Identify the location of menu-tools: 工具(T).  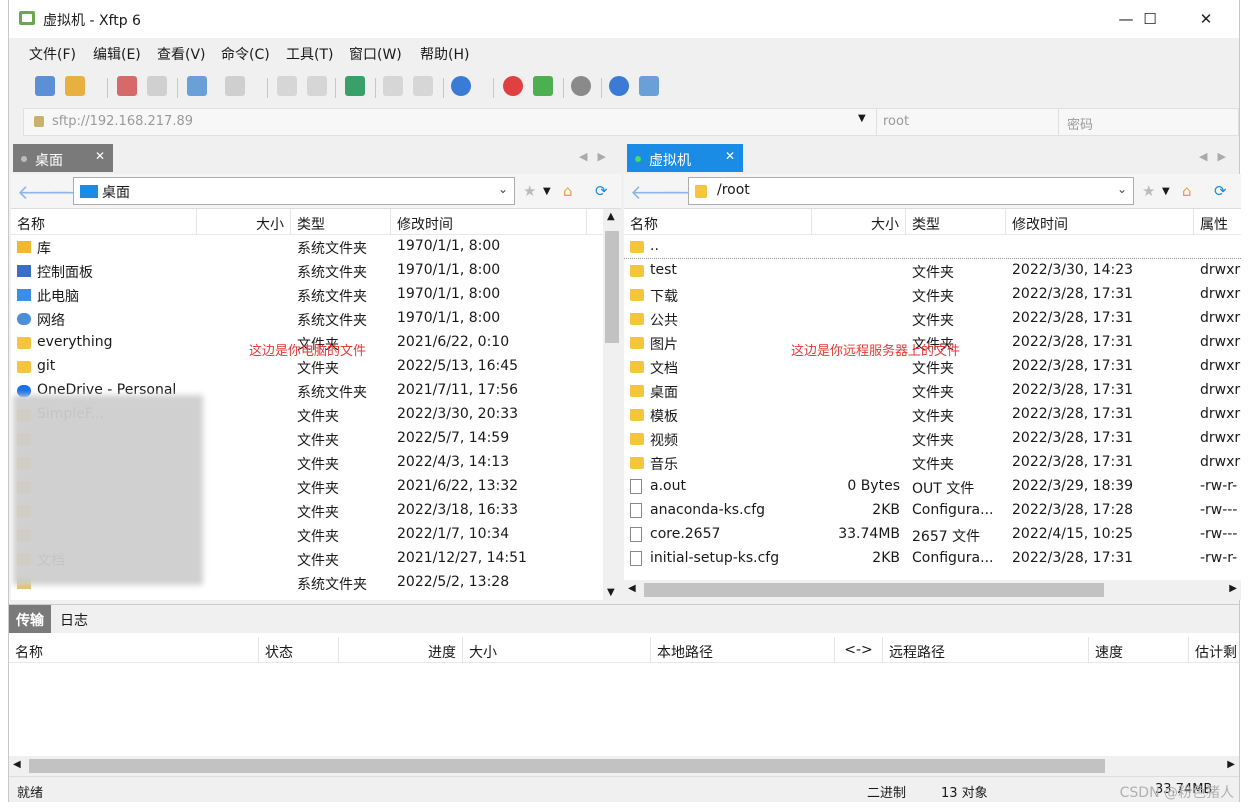
(309, 54).